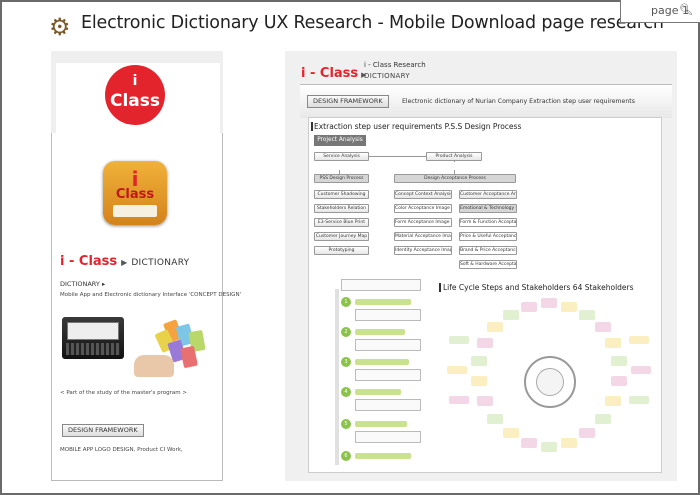  I want to click on brand-row: i - Class ▶ DICTIONARY, so click(124, 261).